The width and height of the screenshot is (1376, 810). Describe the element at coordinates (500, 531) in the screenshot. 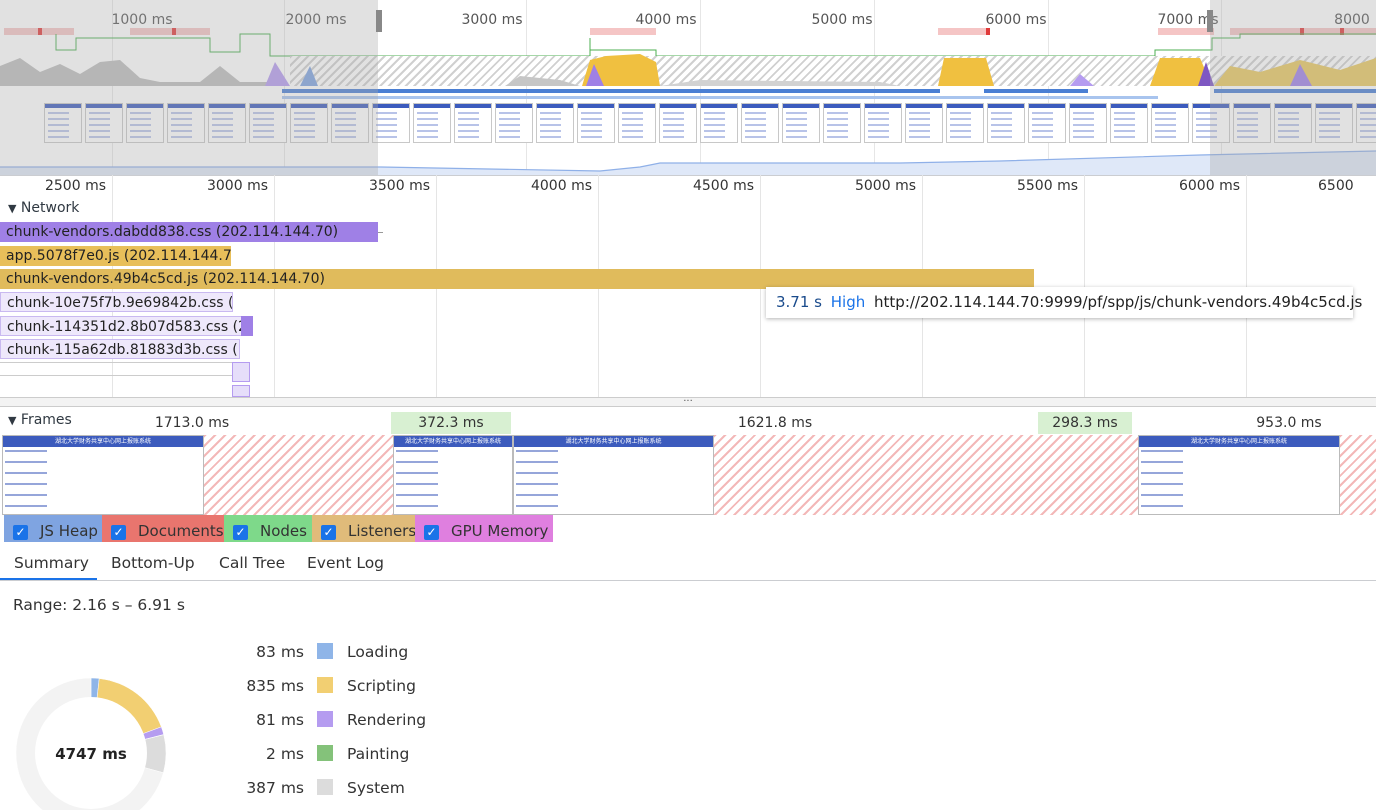

I see `legend-label: GPU Memory` at that location.